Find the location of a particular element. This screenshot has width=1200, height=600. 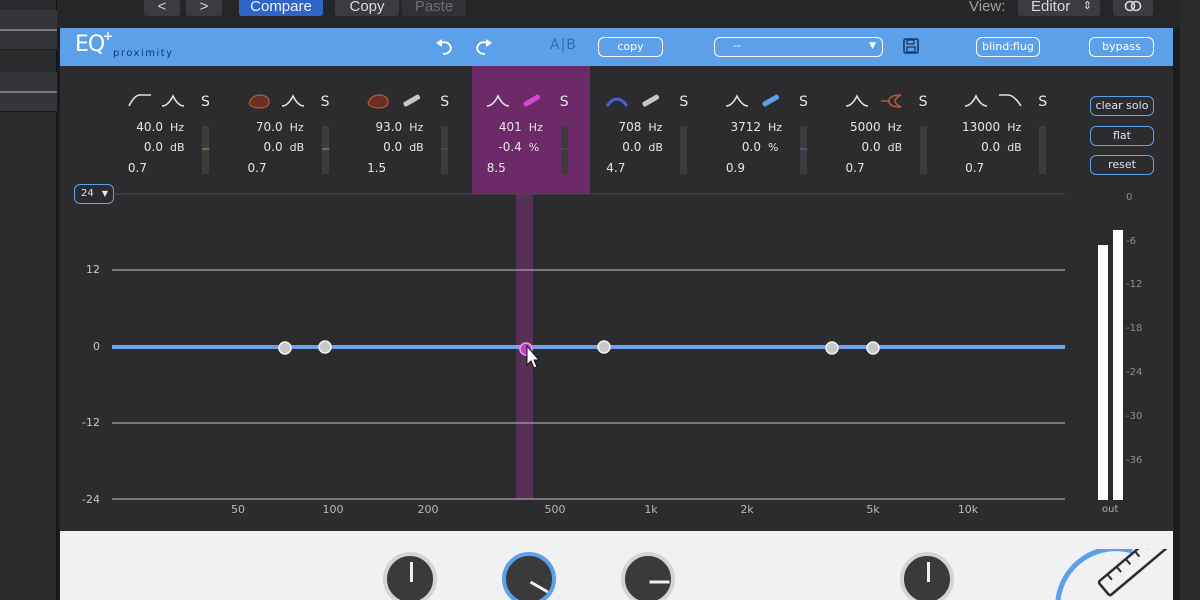

compare-button: Compare is located at coordinates (281, 8).